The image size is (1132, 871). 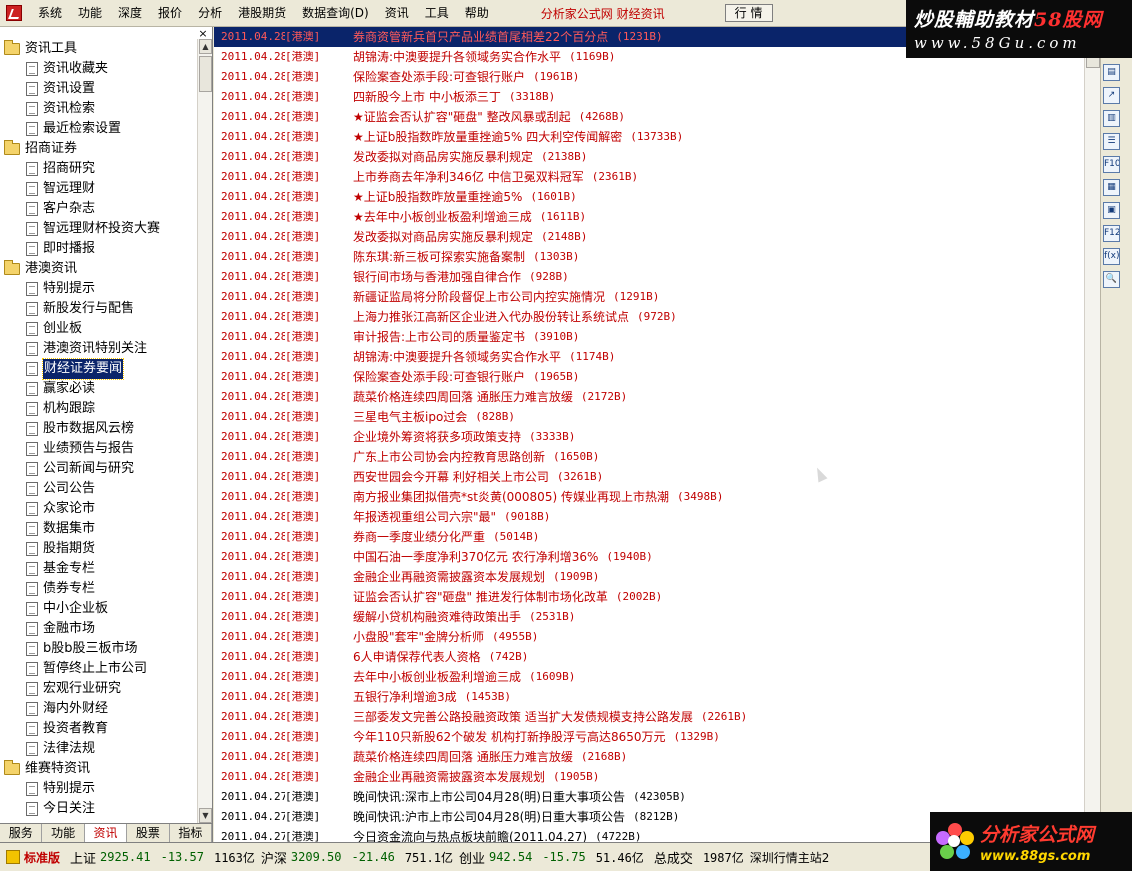 I want to click on tree-item: 法律法规, so click(x=99, y=749).